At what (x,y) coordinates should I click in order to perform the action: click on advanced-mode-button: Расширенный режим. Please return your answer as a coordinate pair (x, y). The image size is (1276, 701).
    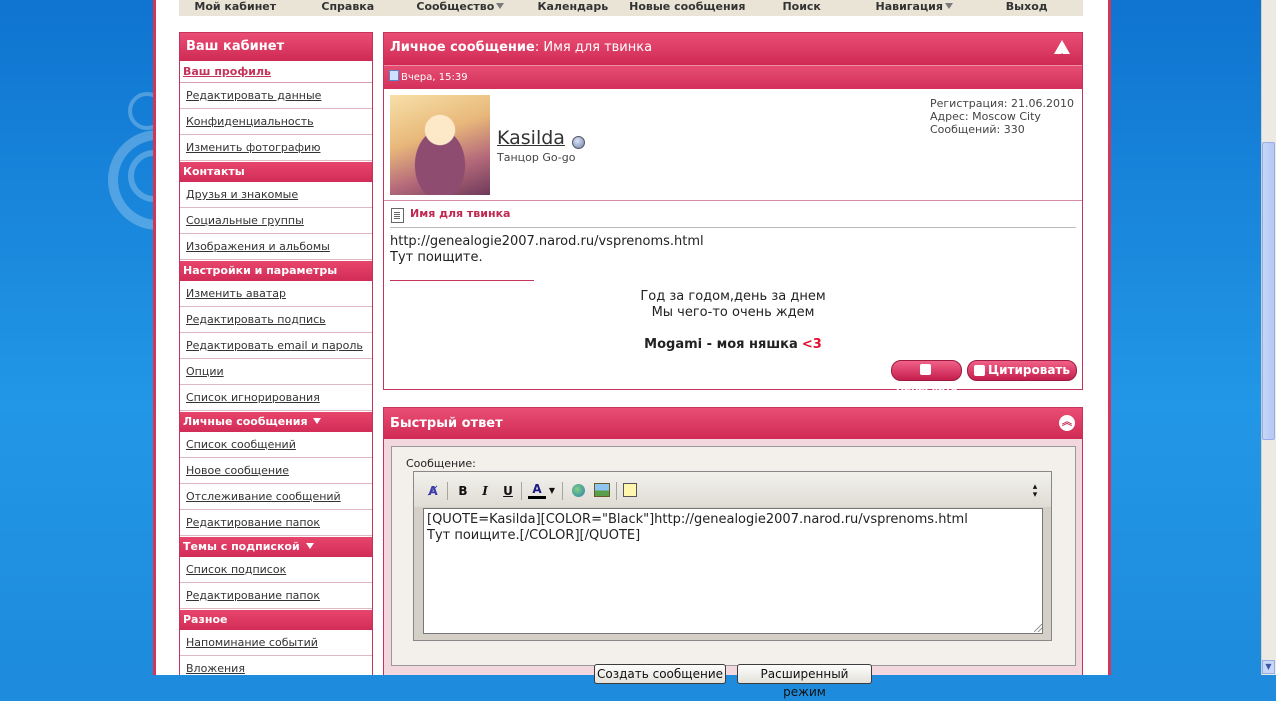
    Looking at the image, I should click on (804, 681).